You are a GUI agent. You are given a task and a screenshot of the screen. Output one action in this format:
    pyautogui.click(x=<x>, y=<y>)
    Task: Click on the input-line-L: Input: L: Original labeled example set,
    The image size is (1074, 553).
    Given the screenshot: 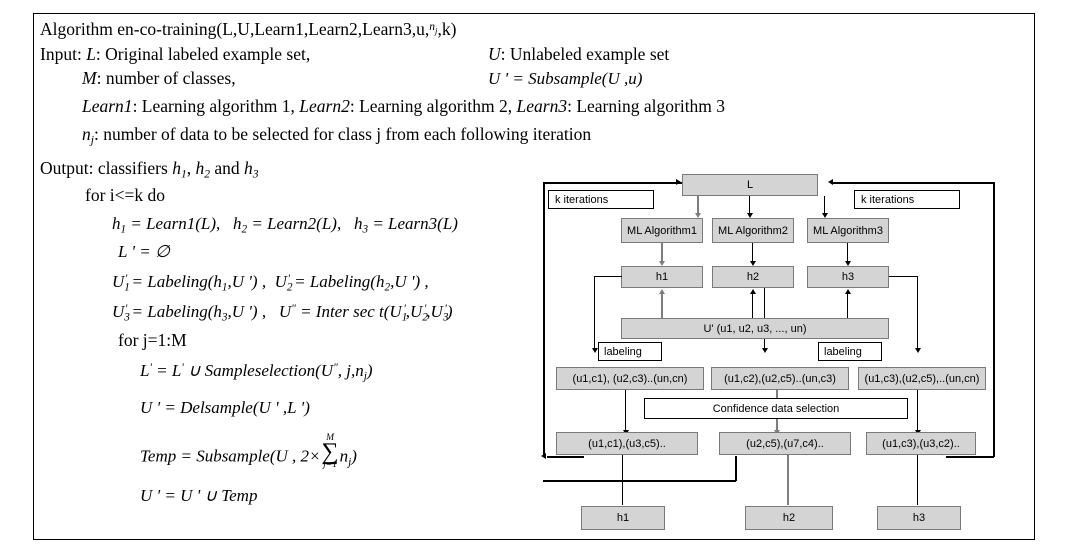 What is the action you would take?
    pyautogui.click(x=175, y=54)
    